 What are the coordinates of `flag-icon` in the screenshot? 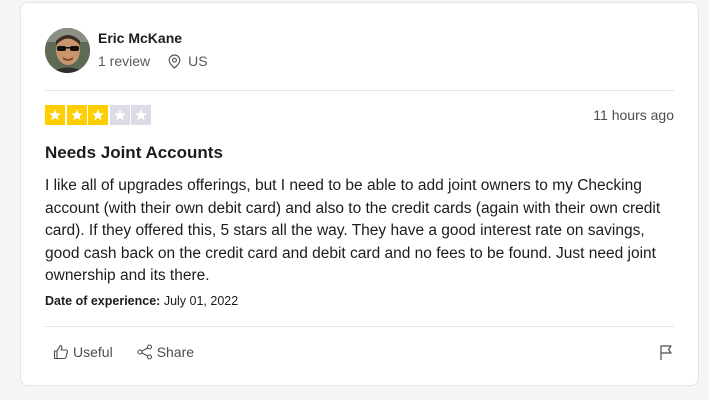 It's located at (666, 352).